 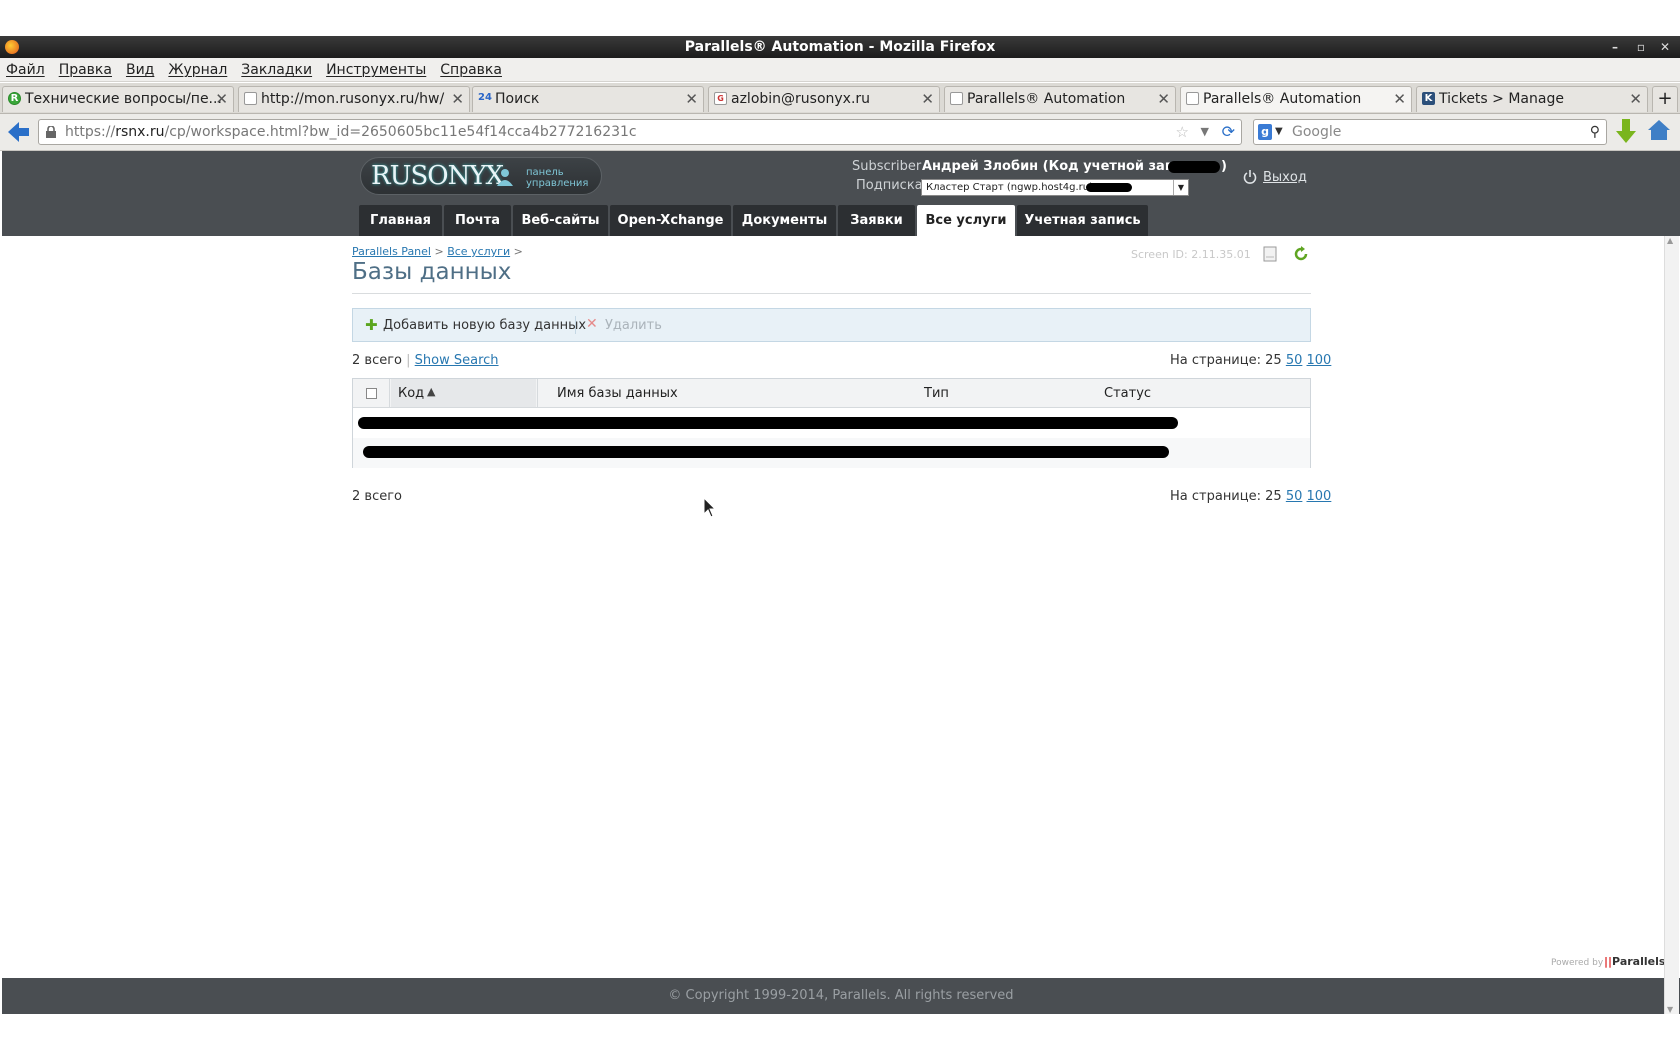 What do you see at coordinates (1665, 47) in the screenshot?
I see `close-window-button: ✕` at bounding box center [1665, 47].